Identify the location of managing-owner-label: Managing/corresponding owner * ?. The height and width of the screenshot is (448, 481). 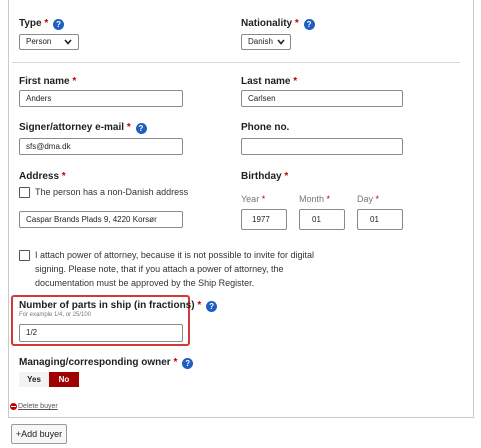
(106, 363).